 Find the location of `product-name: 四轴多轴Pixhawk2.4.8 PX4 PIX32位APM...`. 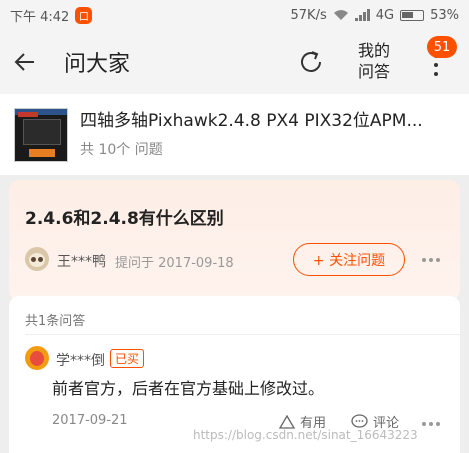

product-name: 四轴多轴Pixhawk2.4.8 PX4 PIX32位APM... is located at coordinates (251, 121).